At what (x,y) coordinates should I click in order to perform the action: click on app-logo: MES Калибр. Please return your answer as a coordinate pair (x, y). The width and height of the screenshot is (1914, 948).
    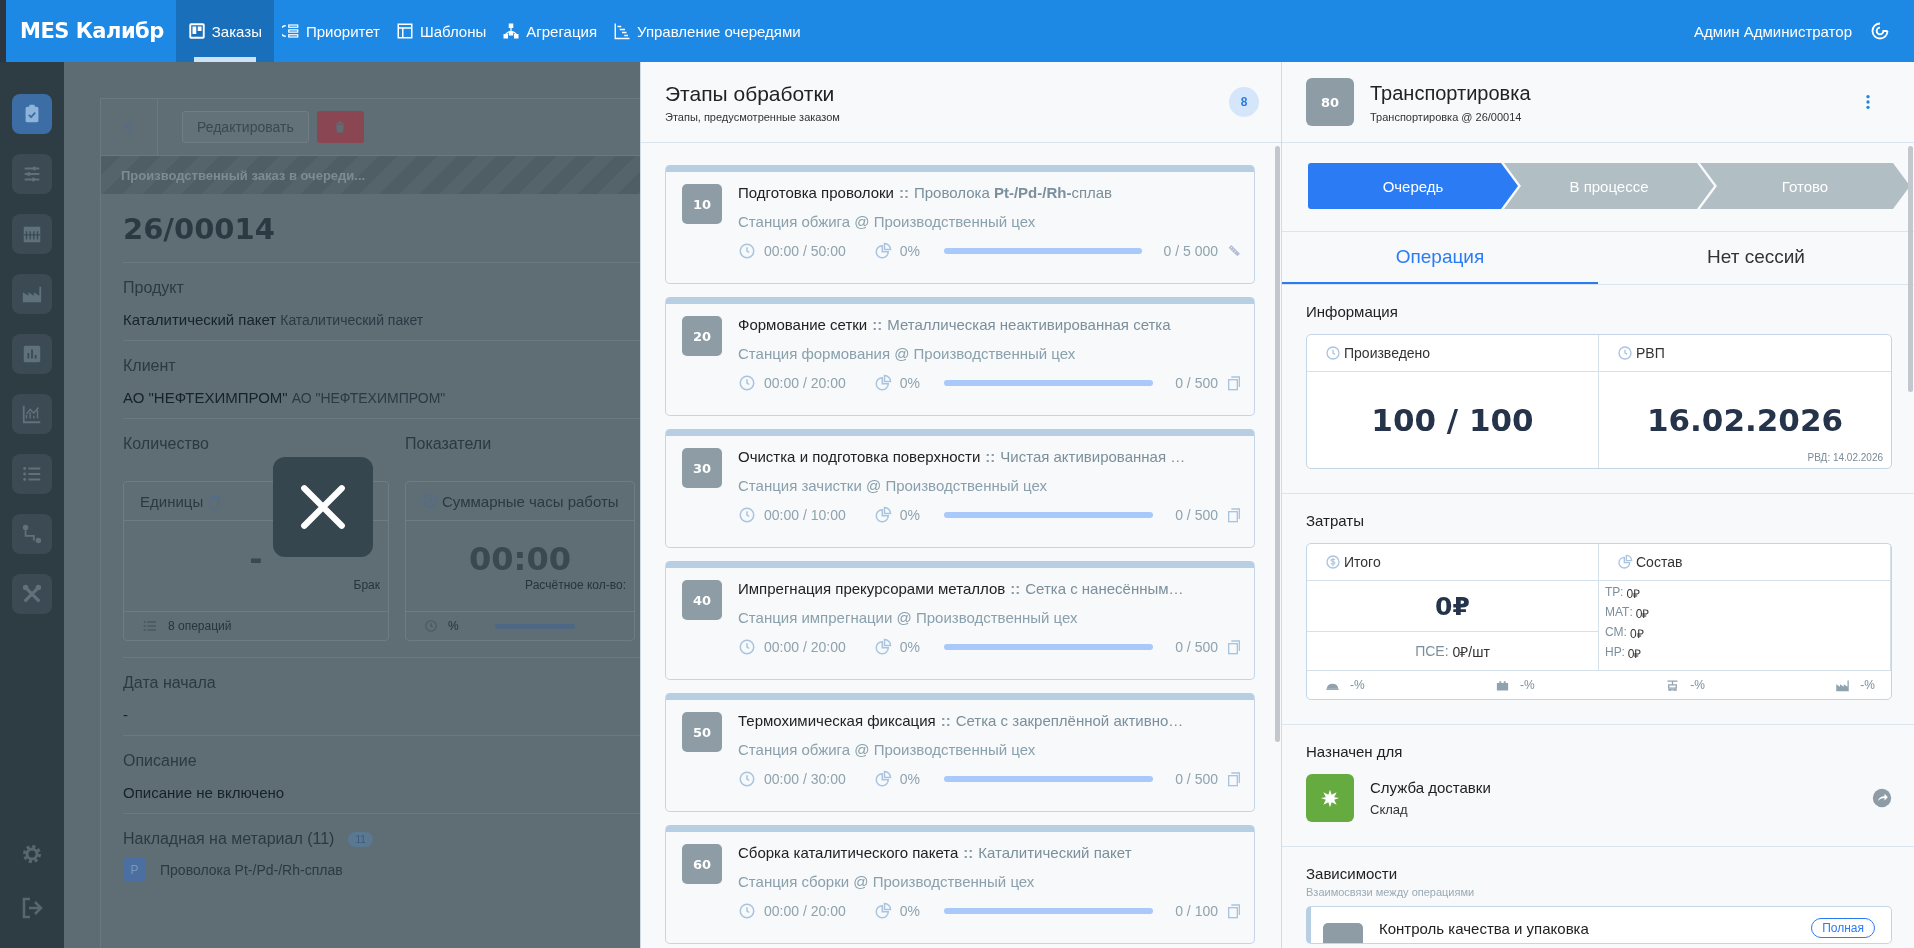
    Looking at the image, I should click on (91, 31).